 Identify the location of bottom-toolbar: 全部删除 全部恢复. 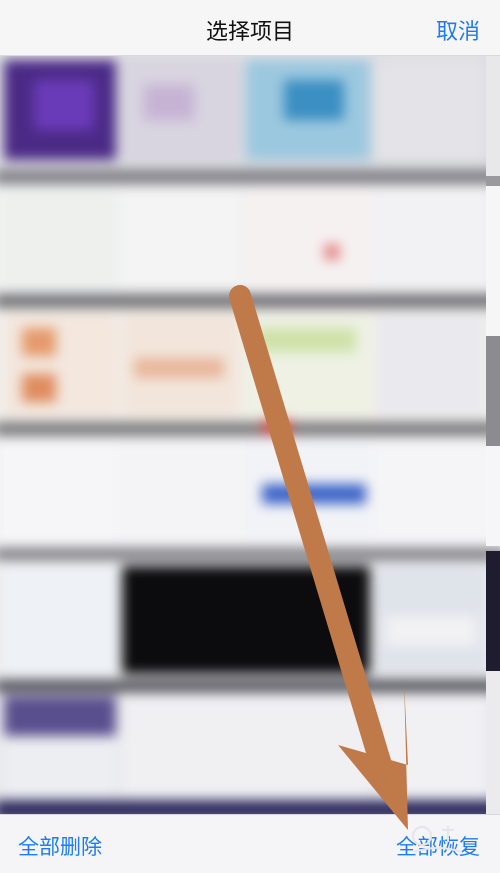
(250, 843).